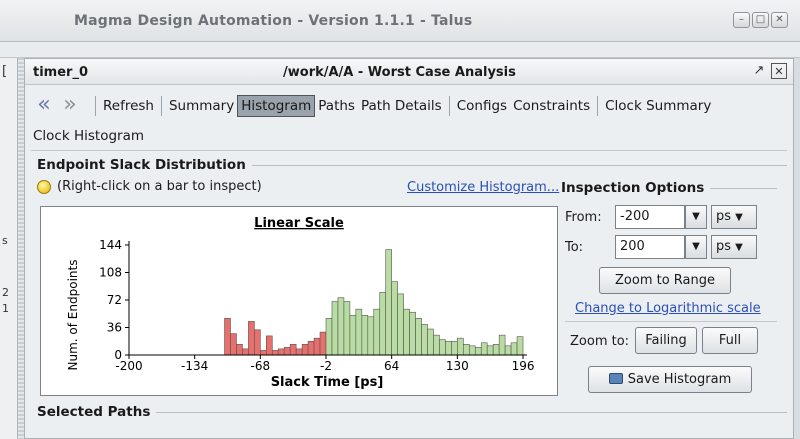 The width and height of the screenshot is (800, 439). What do you see at coordinates (97, 412) in the screenshot?
I see `selected-paths-title: Selected Paths` at bounding box center [97, 412].